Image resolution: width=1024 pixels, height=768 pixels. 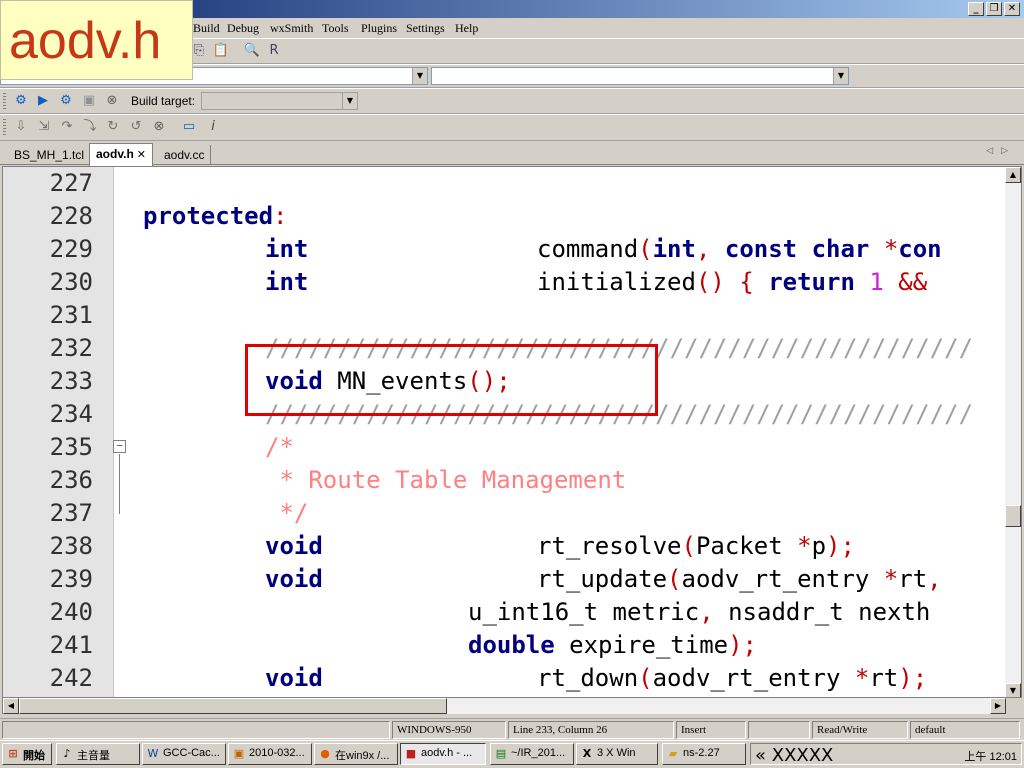 What do you see at coordinates (213, 127) in the screenshot?
I see `info-icon: i` at bounding box center [213, 127].